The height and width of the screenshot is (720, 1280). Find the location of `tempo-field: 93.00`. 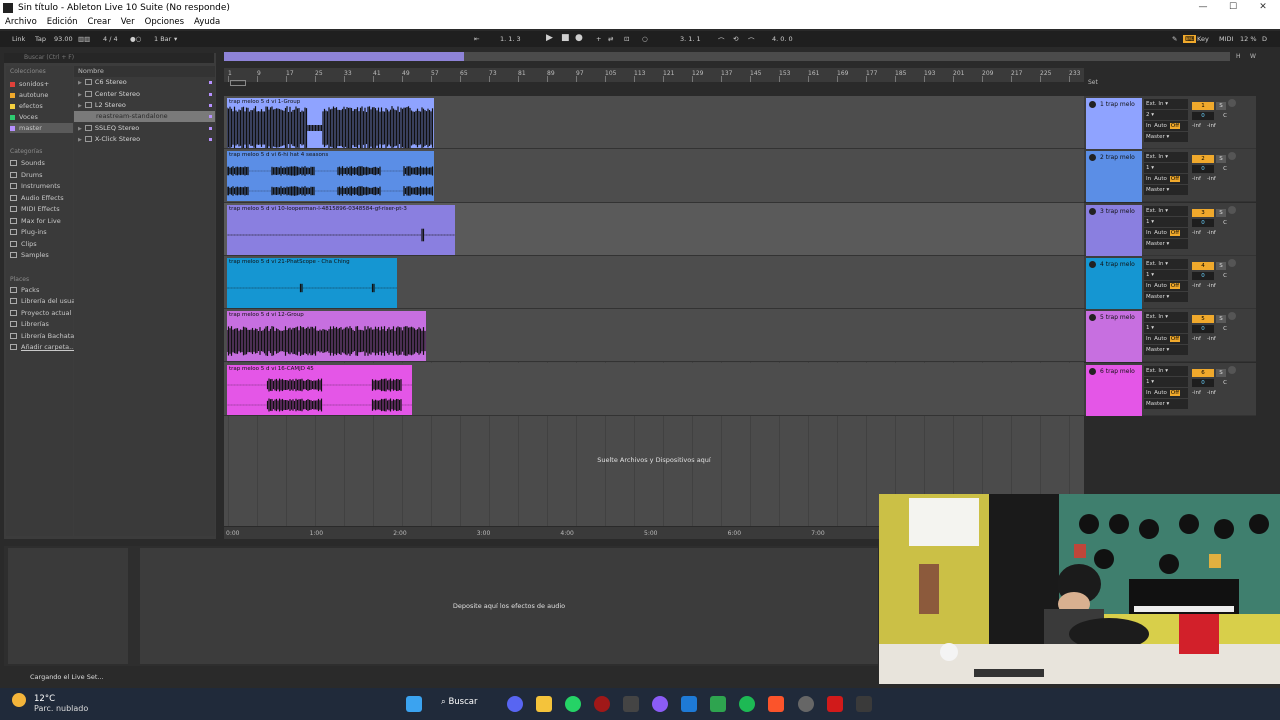

tempo-field: 93.00 is located at coordinates (63, 39).